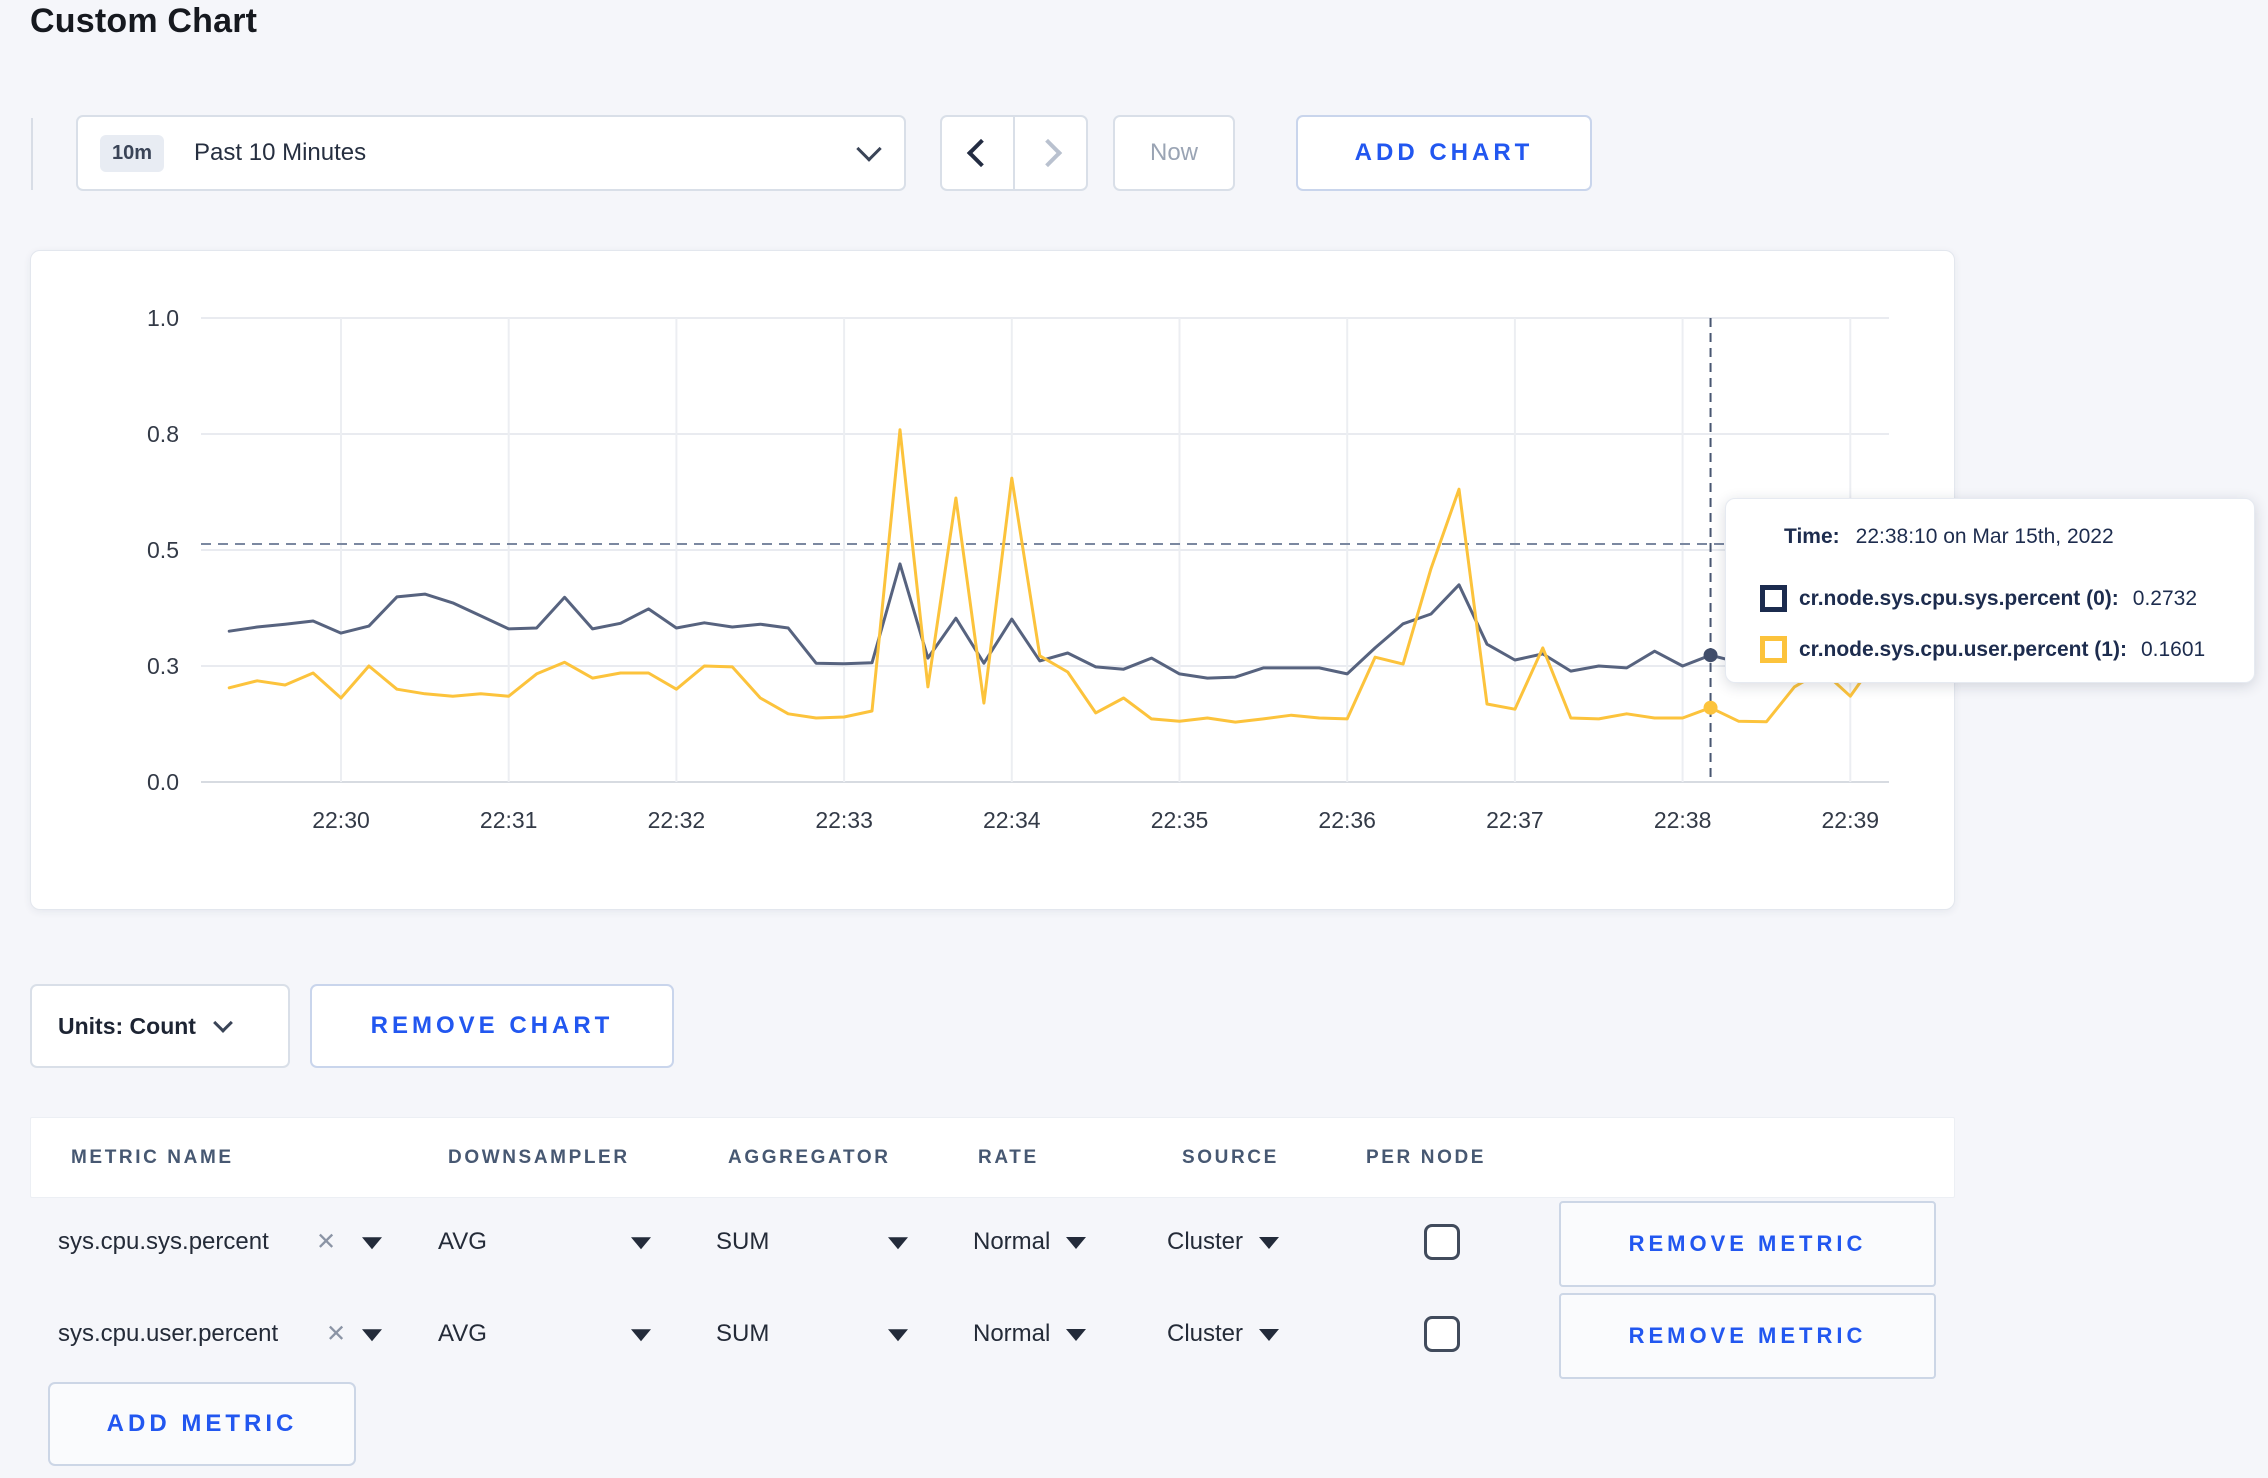  What do you see at coordinates (163, 550) in the screenshot?
I see `svg-text: 0.5` at bounding box center [163, 550].